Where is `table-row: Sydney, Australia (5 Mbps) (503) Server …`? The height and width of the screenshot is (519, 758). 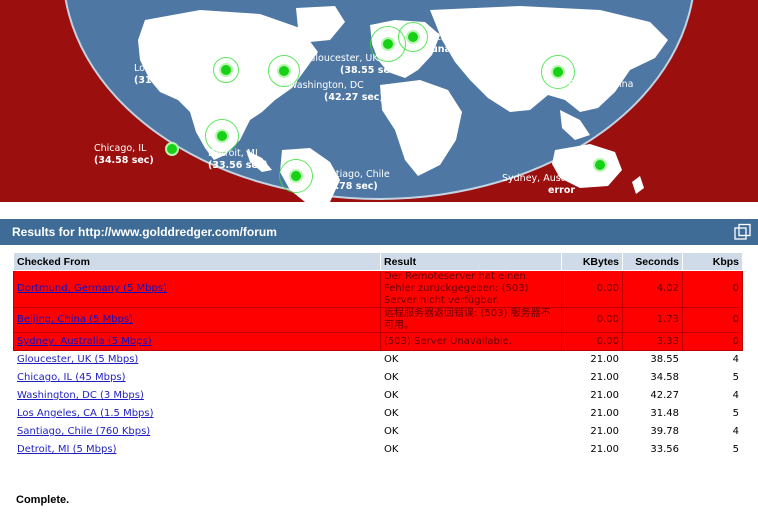
table-row: Sydney, Australia (5 Mbps) (503) Server … is located at coordinates (378, 341).